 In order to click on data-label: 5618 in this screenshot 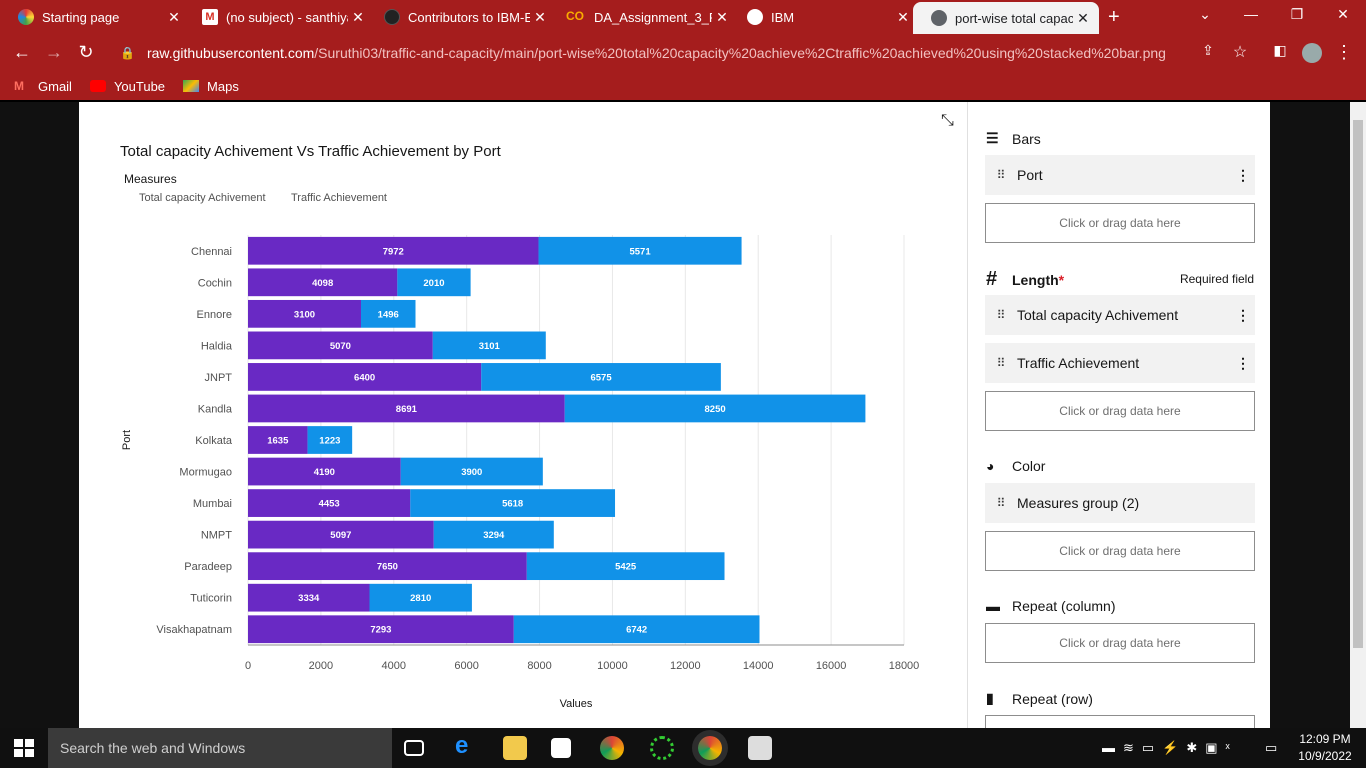, I will do `click(512, 504)`.